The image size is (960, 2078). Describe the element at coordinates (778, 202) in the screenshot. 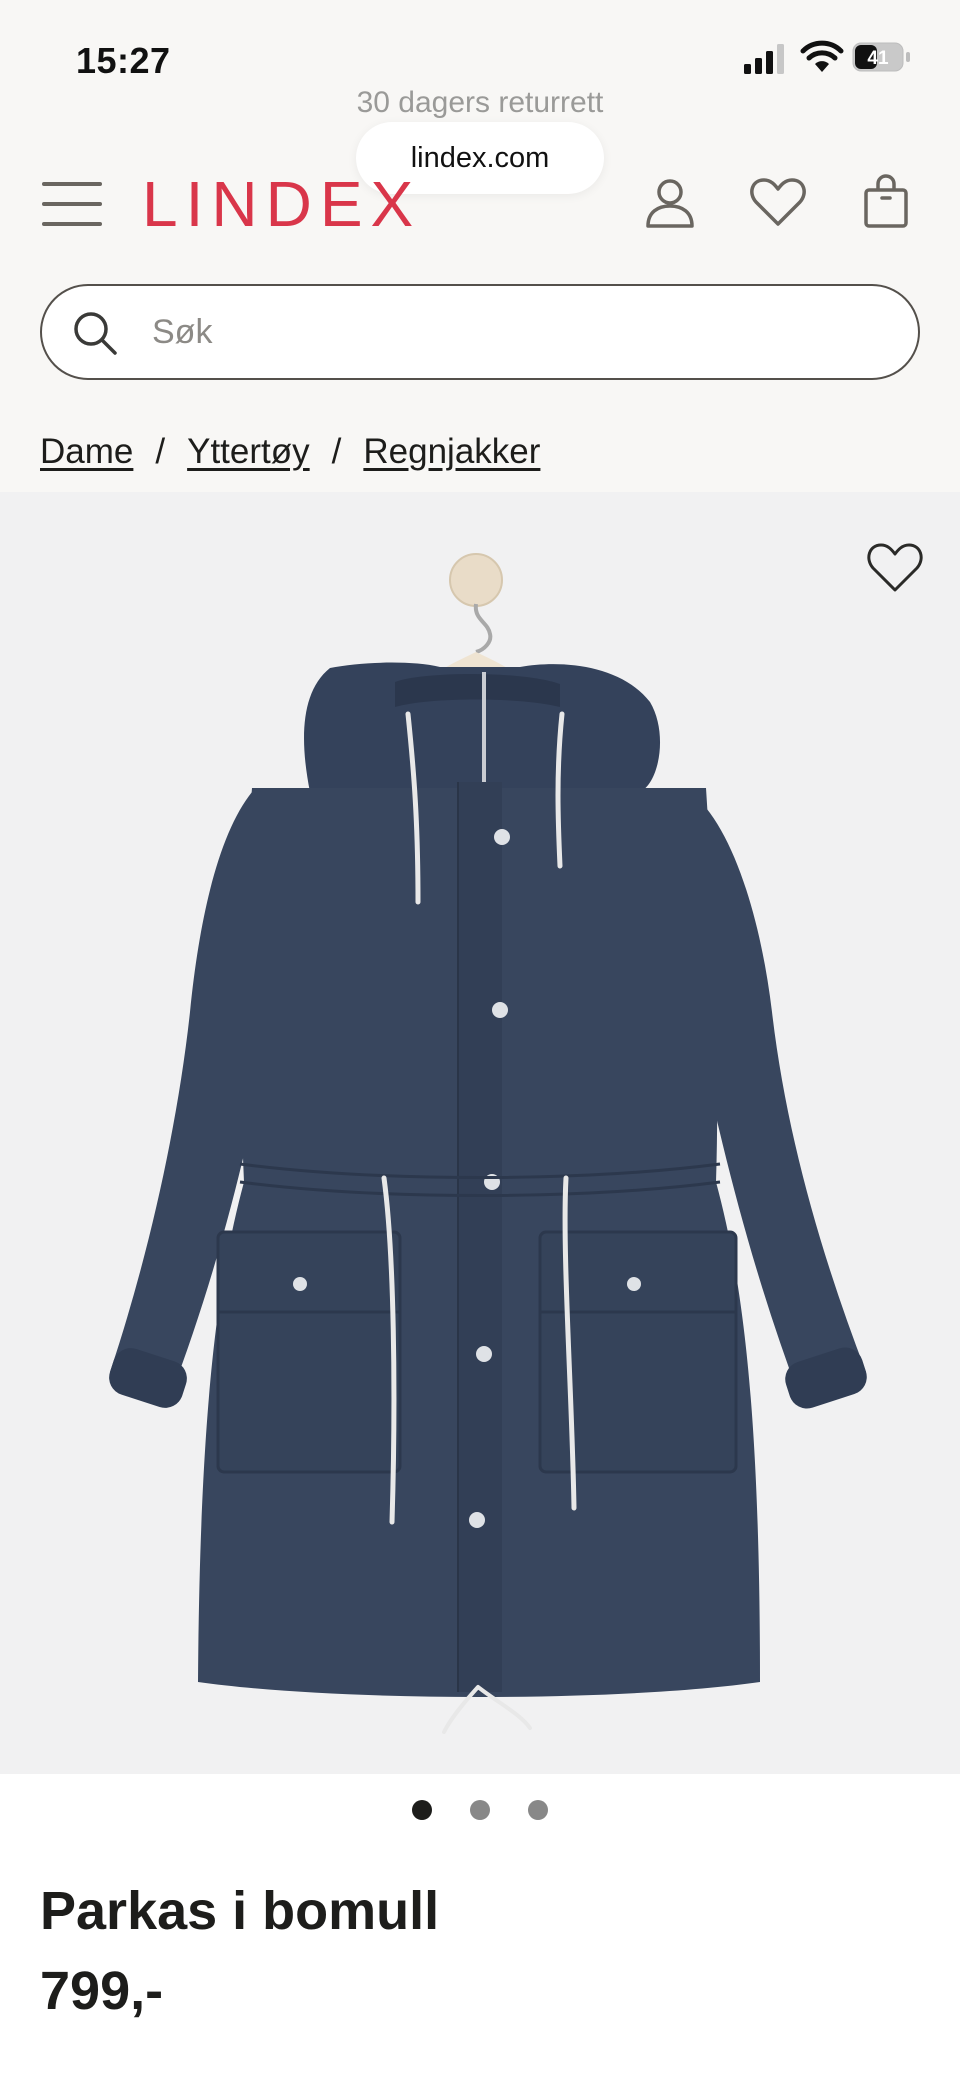

I see `wishlist-icon` at that location.